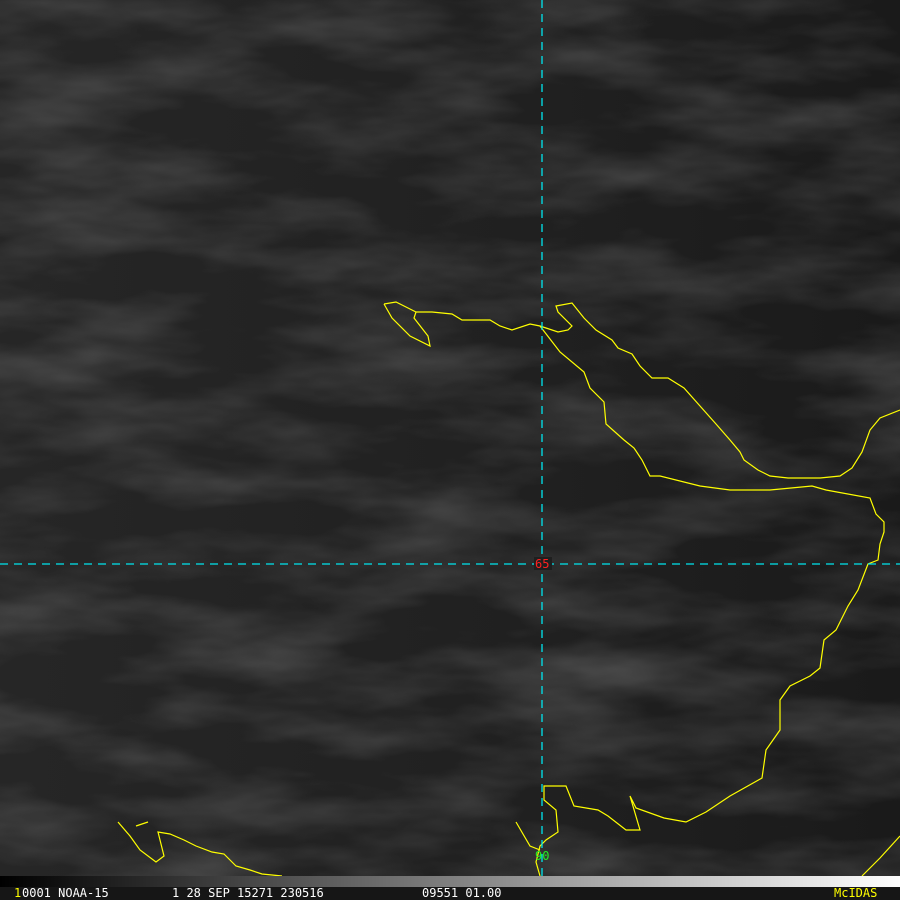 Image resolution: width=900 pixels, height=900 pixels. I want to click on mcidas-logo: McIDAS, so click(856, 893).